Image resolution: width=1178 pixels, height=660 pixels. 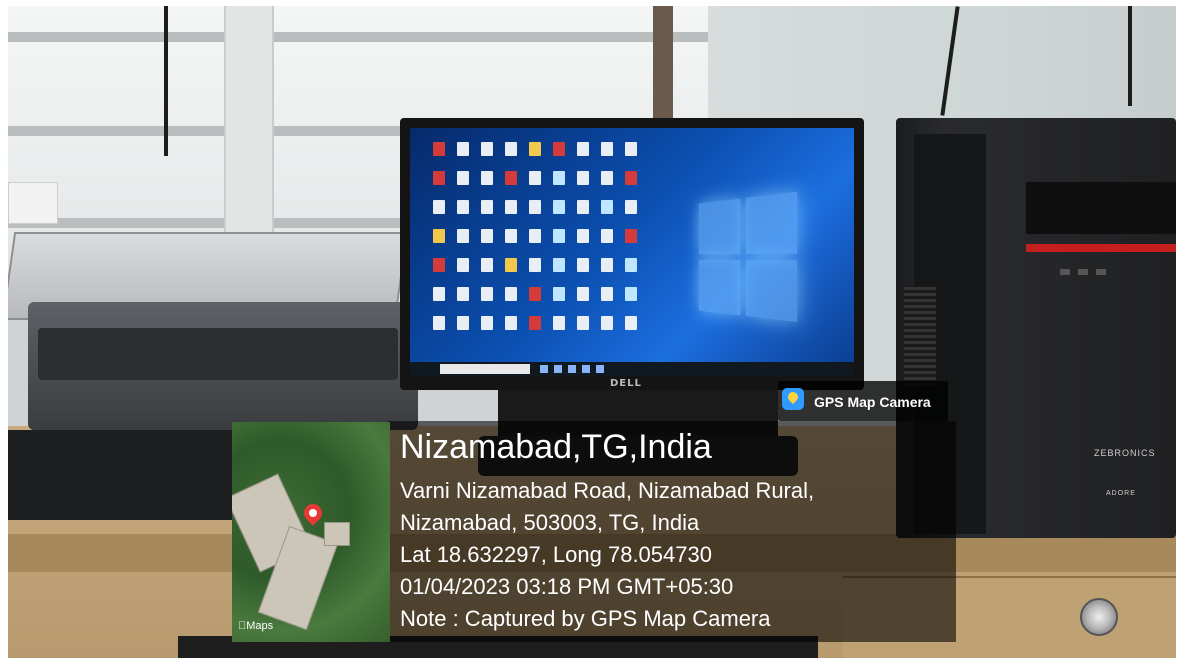 What do you see at coordinates (358, 37) in the screenshot?
I see `window-bar` at bounding box center [358, 37].